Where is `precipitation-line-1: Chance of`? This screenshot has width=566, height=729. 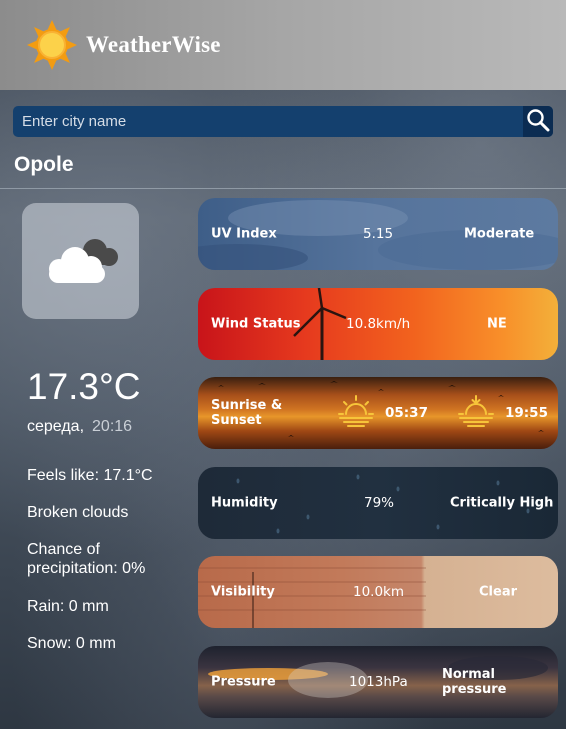 precipitation-line-1: Chance of is located at coordinates (63, 549).